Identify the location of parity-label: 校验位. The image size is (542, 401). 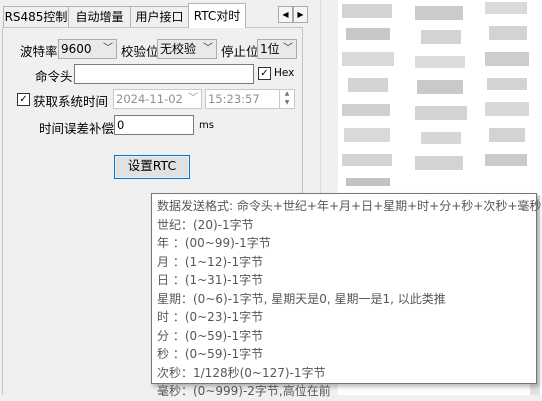
(140, 51).